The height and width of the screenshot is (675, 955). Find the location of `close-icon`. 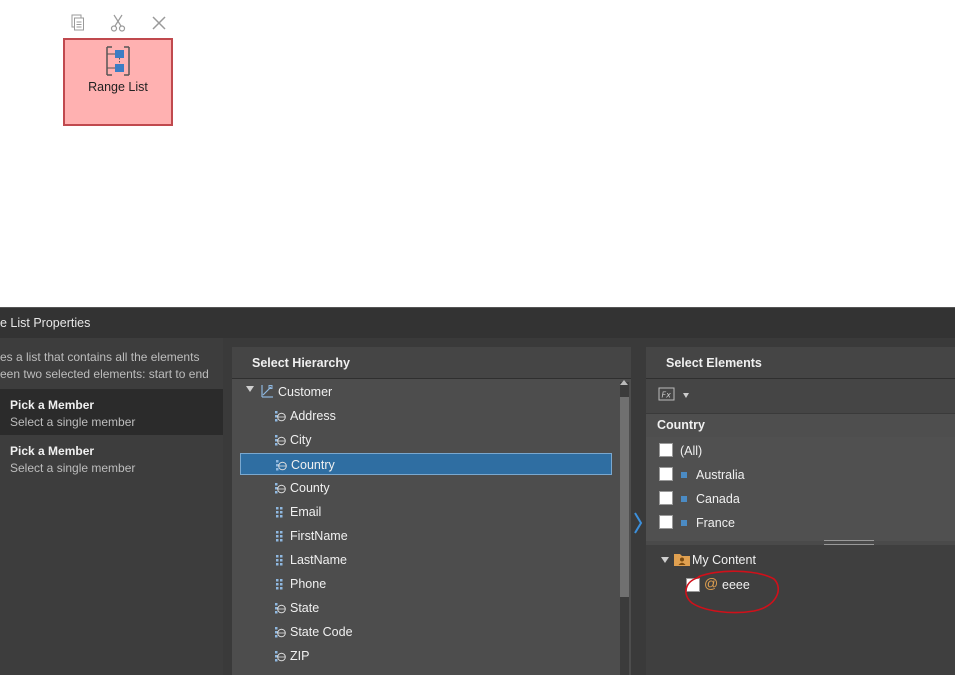

close-icon is located at coordinates (159, 23).